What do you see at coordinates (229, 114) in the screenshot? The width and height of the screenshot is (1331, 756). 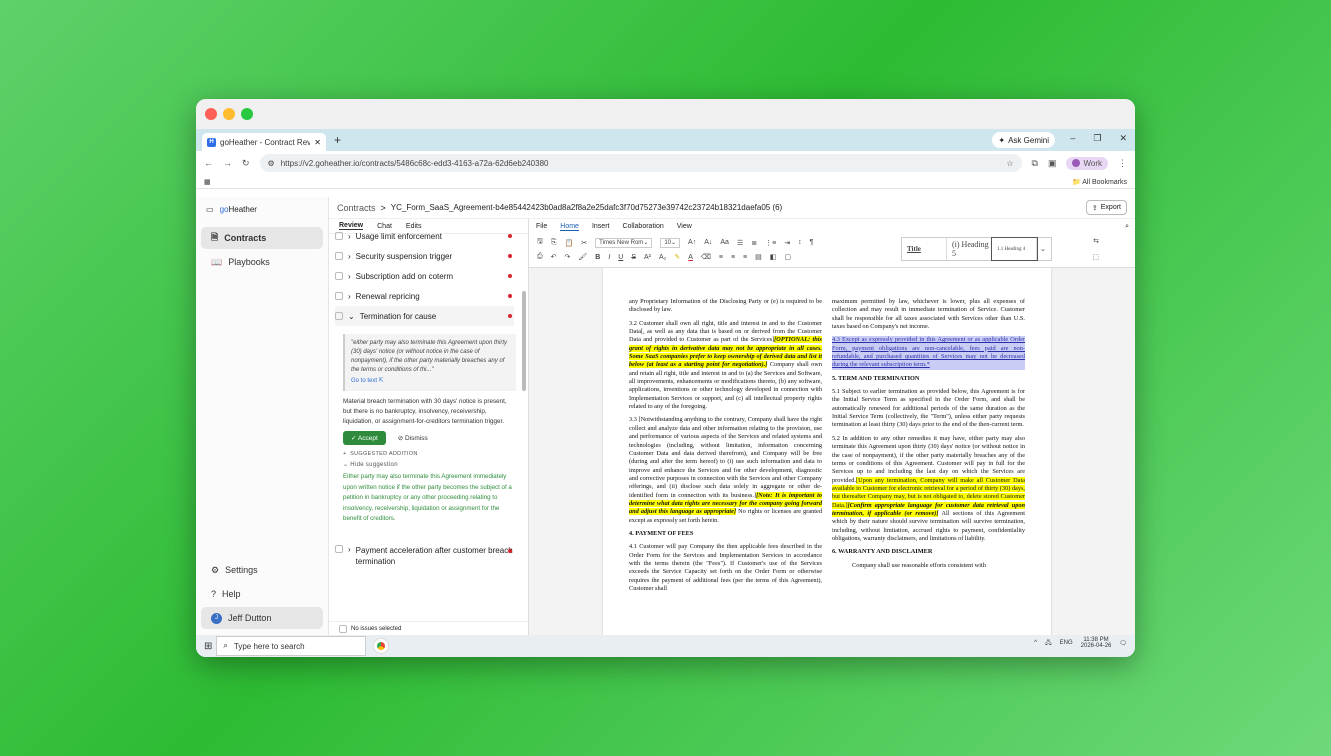 I see `minimize-dot` at bounding box center [229, 114].